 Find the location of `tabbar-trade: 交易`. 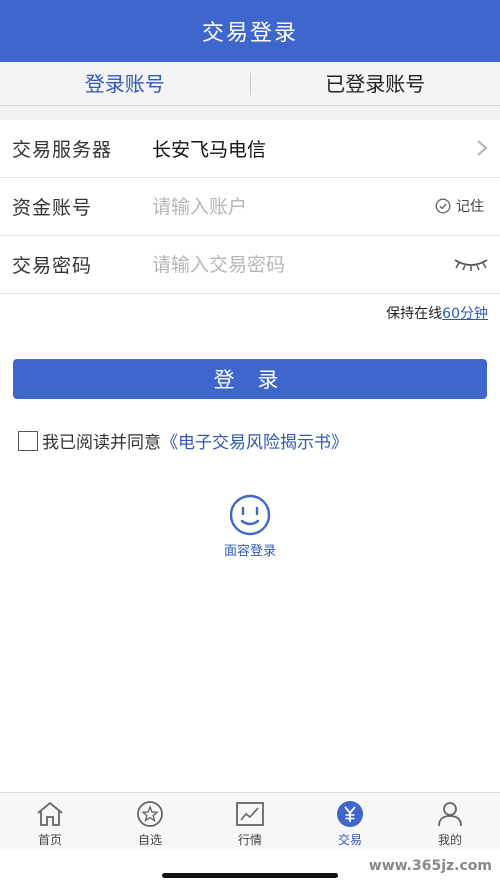

tabbar-trade: 交易 is located at coordinates (350, 821).